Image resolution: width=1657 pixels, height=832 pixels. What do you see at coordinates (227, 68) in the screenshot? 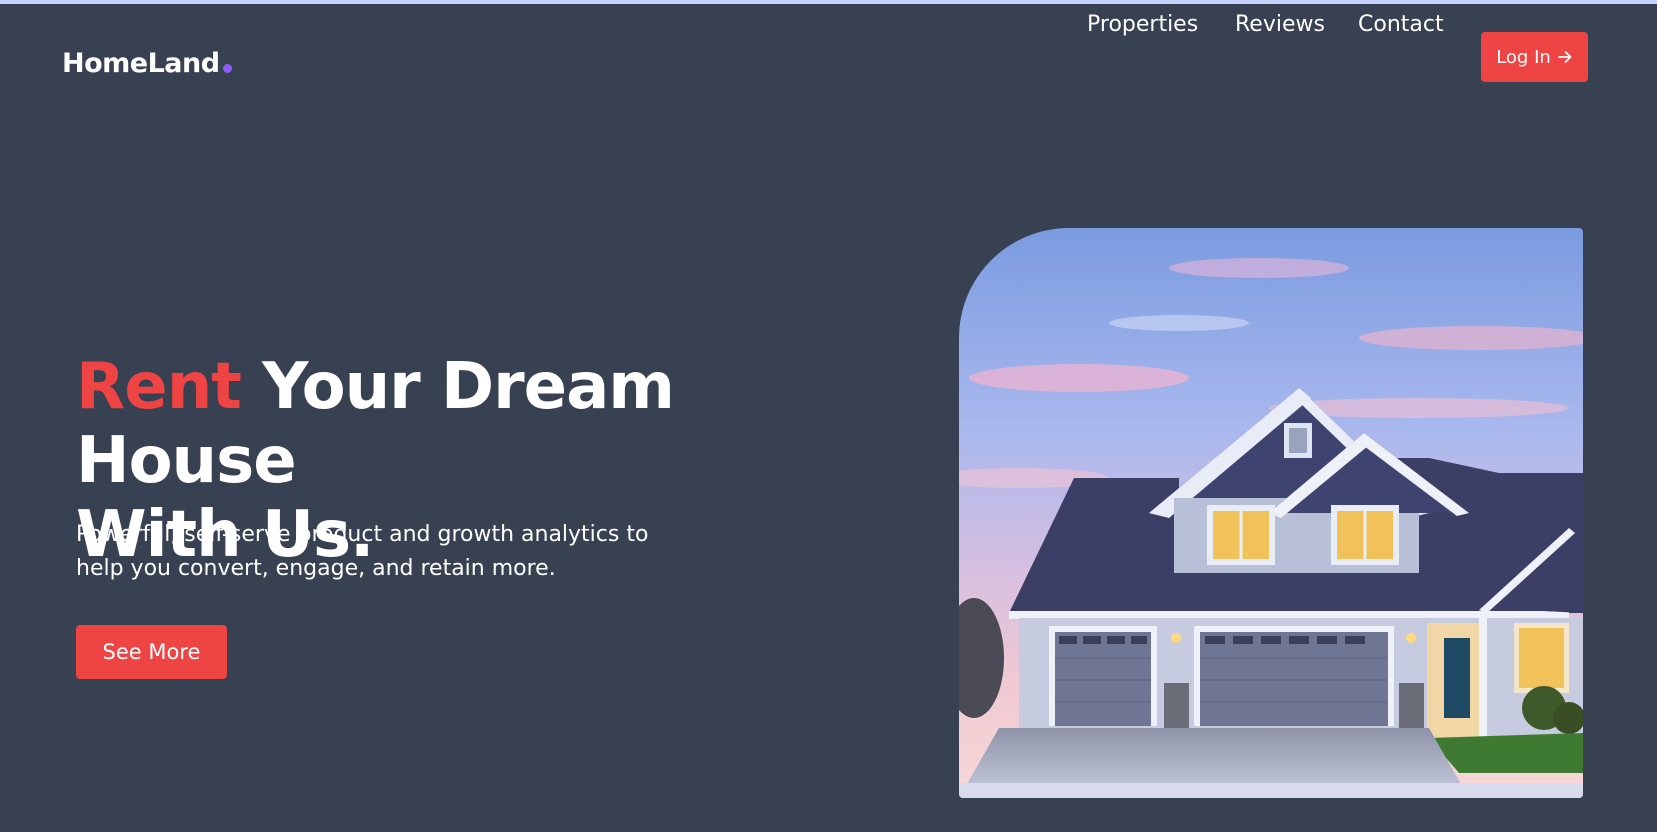
I see `logo-dot` at bounding box center [227, 68].